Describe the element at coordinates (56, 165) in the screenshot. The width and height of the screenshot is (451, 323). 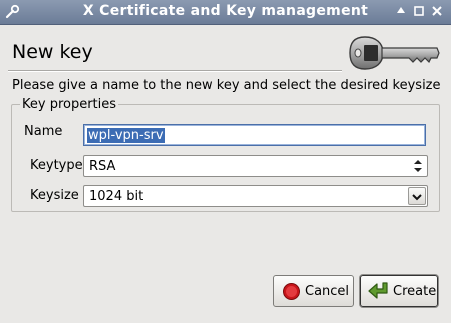
I see `keytype-label: Keytype` at that location.